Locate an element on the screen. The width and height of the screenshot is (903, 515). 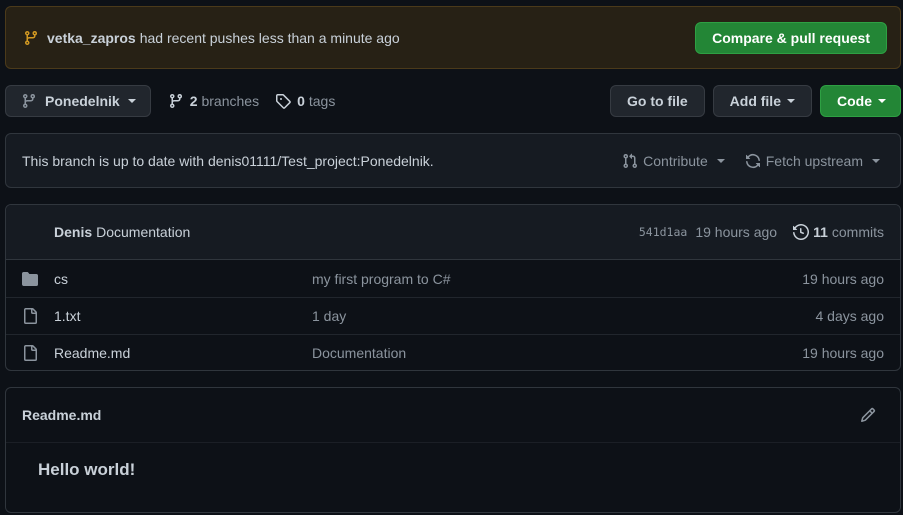
branches-label: branches is located at coordinates (230, 101).